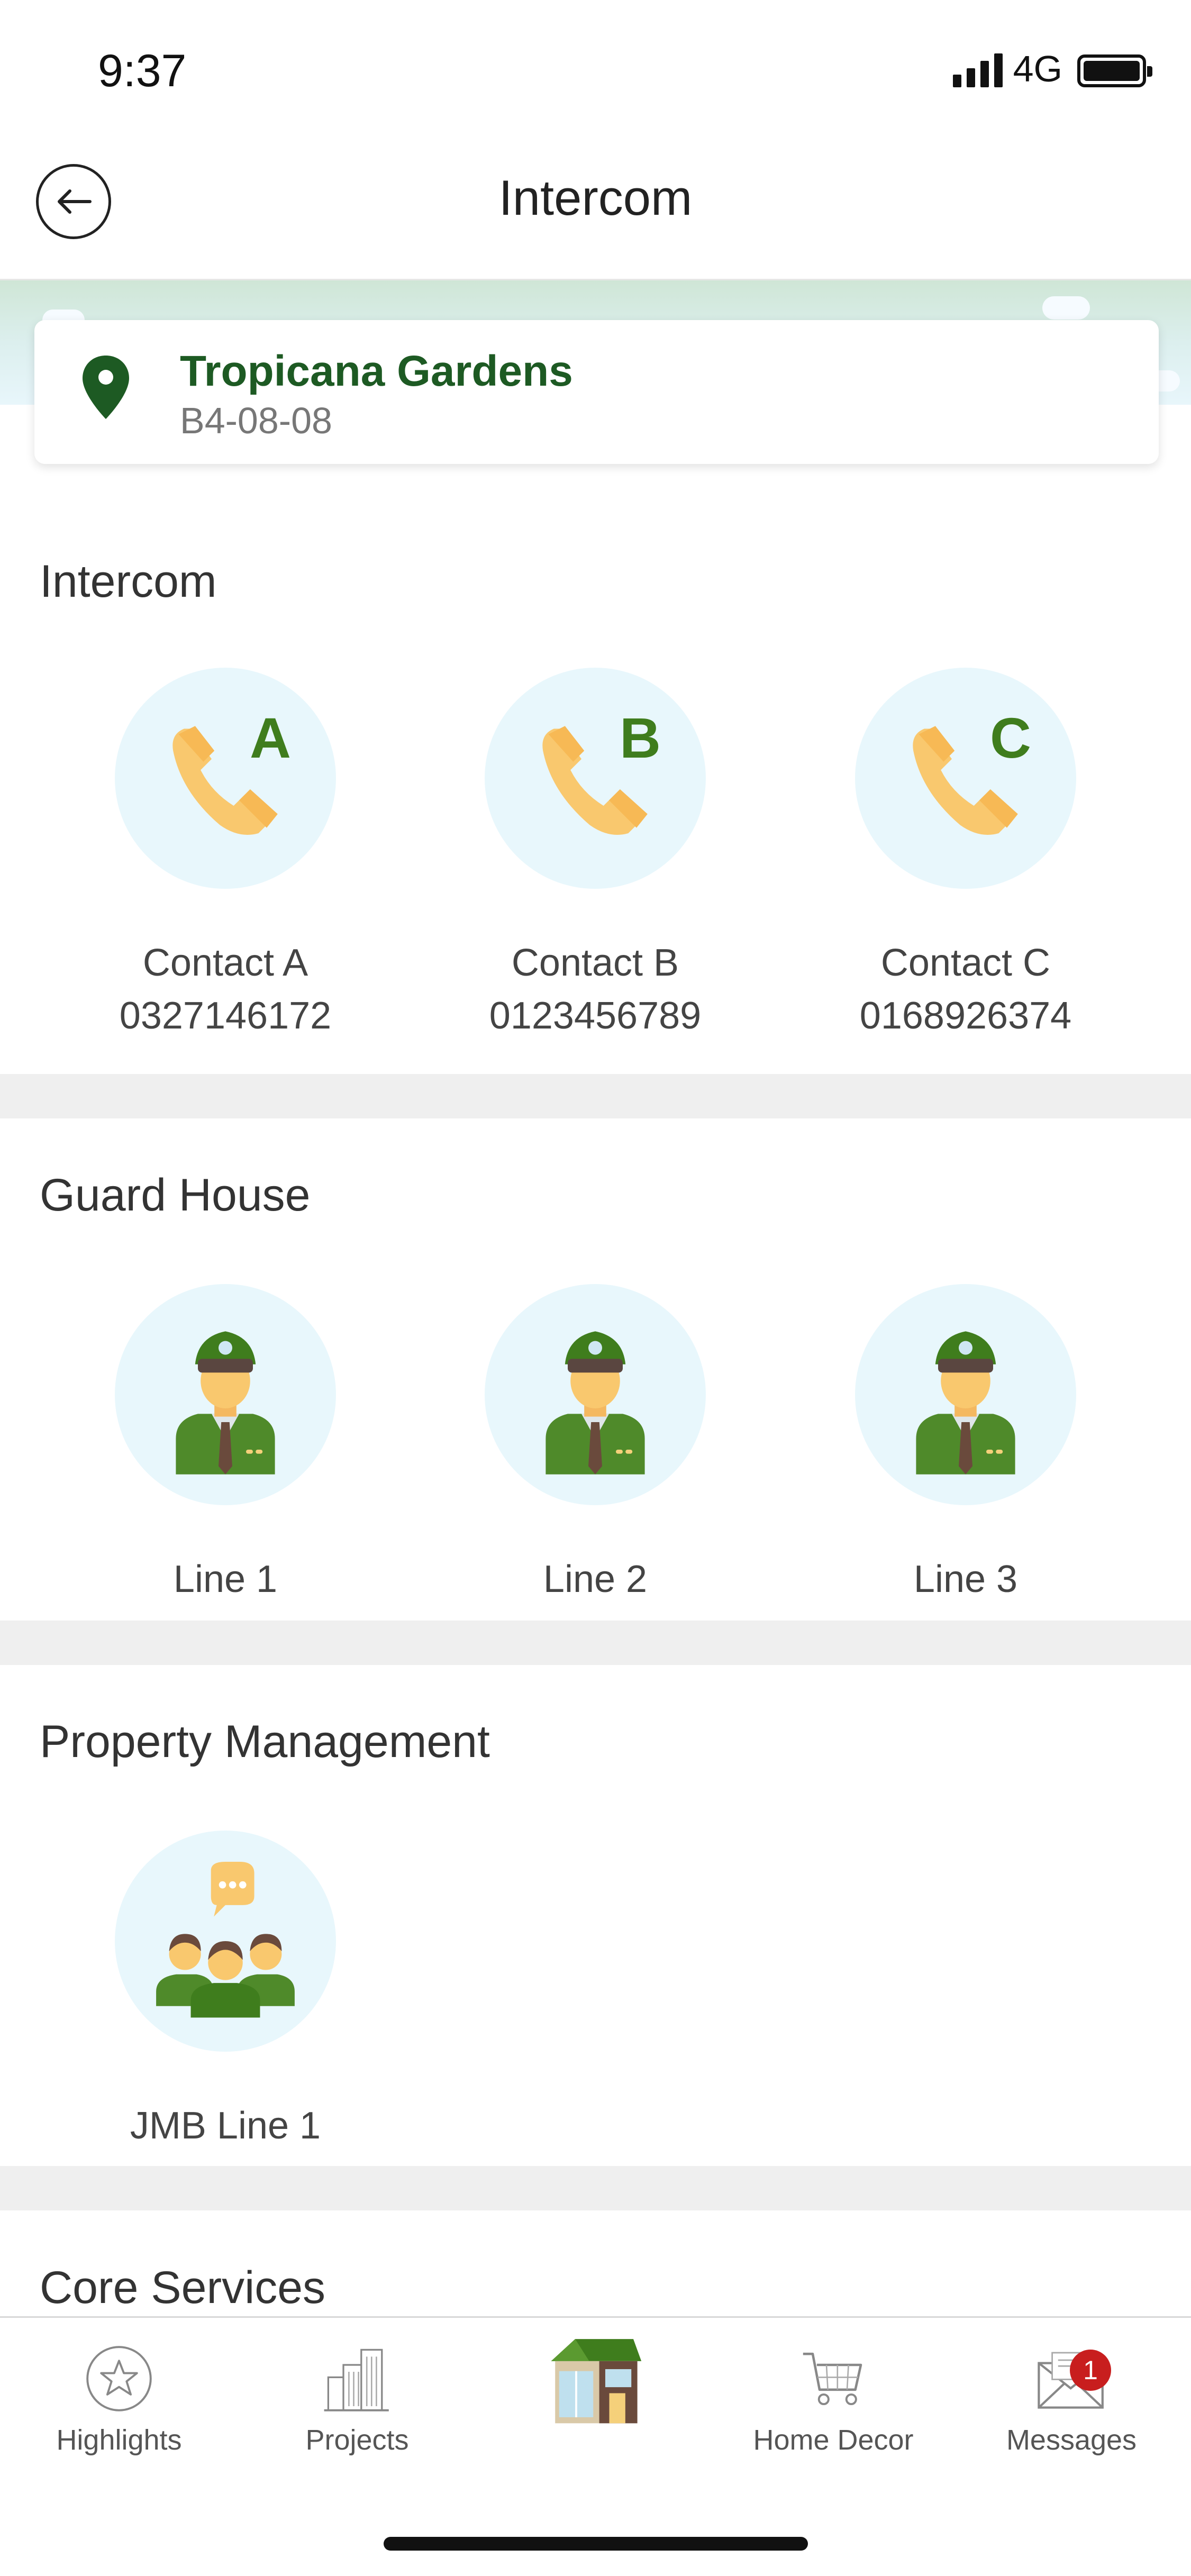 The height and width of the screenshot is (2576, 1191). I want to click on status-indicators: 4G, so click(1052, 68).